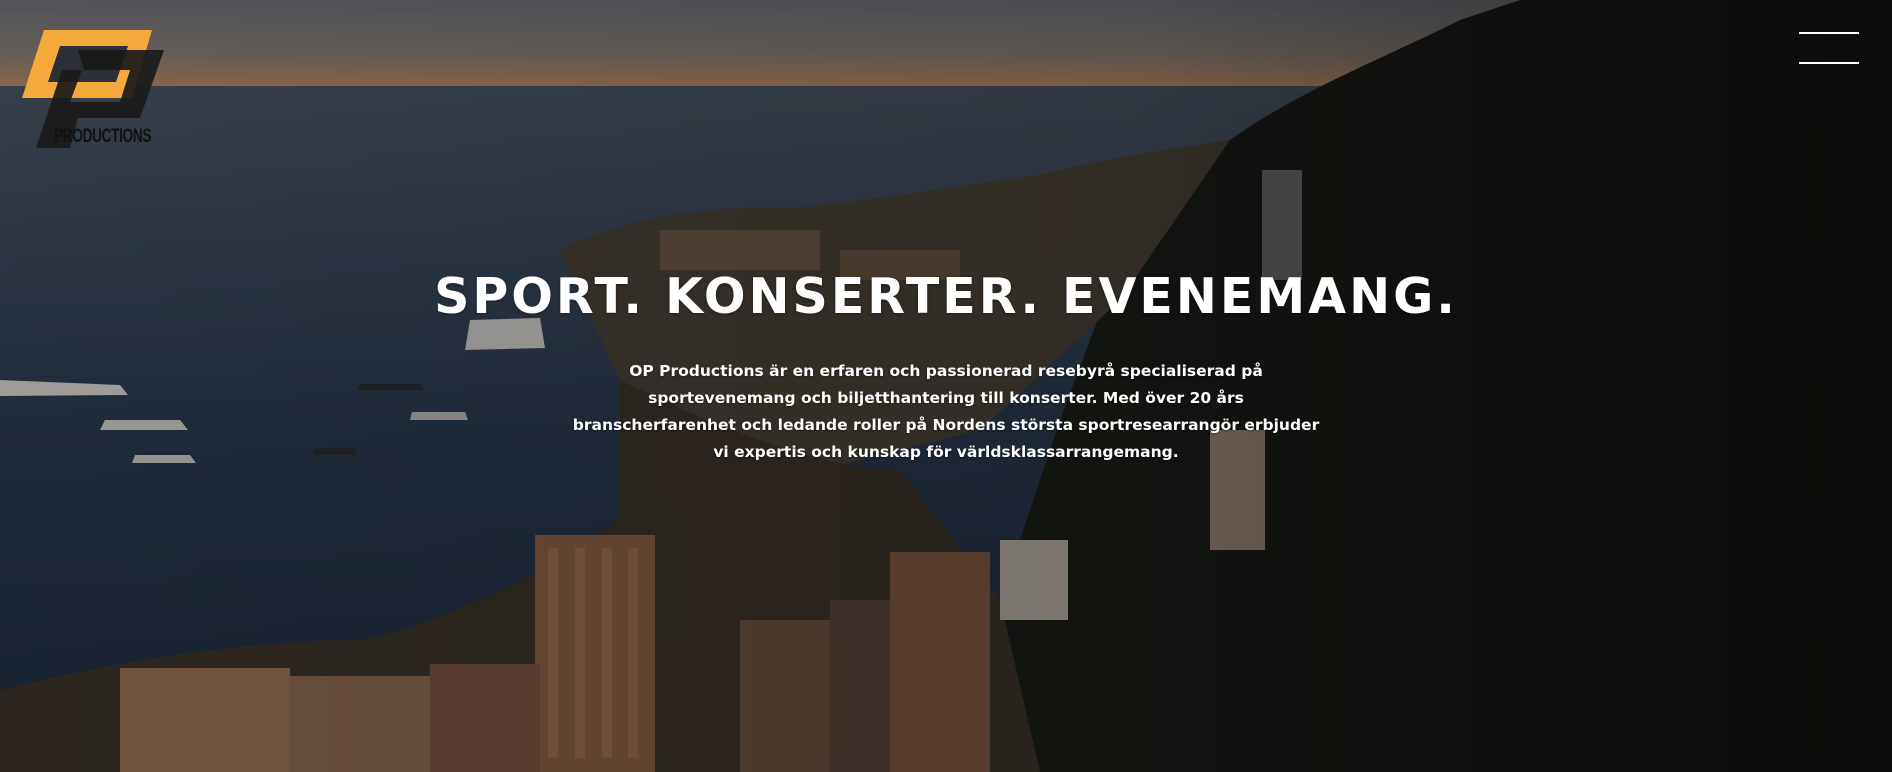 The height and width of the screenshot is (772, 1892). What do you see at coordinates (1829, 63) in the screenshot?
I see `hamburger-menu-icon-line` at bounding box center [1829, 63].